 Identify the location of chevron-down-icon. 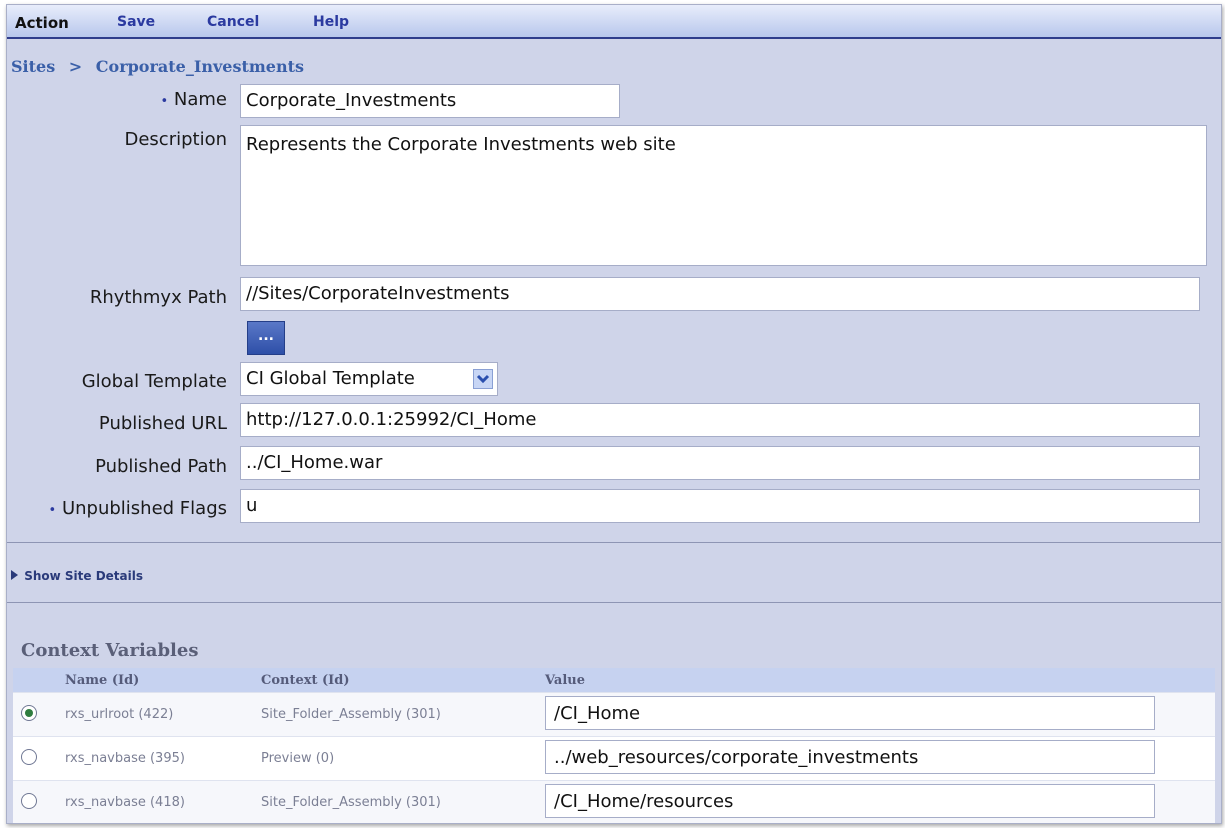
(483, 379).